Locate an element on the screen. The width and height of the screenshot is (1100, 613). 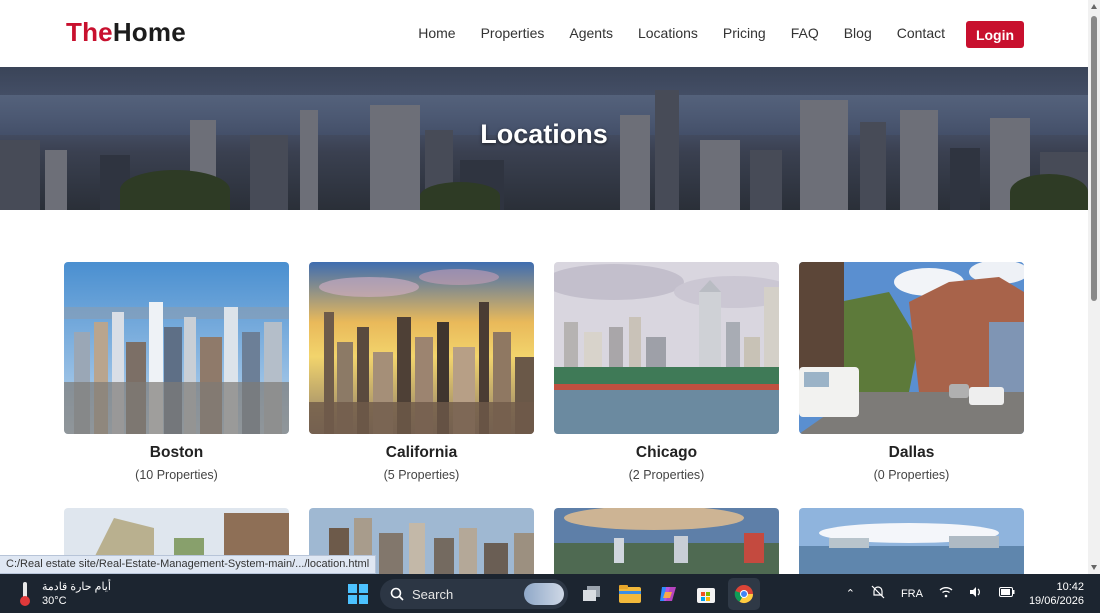
nav-contact: Contact is located at coordinates (921, 33).